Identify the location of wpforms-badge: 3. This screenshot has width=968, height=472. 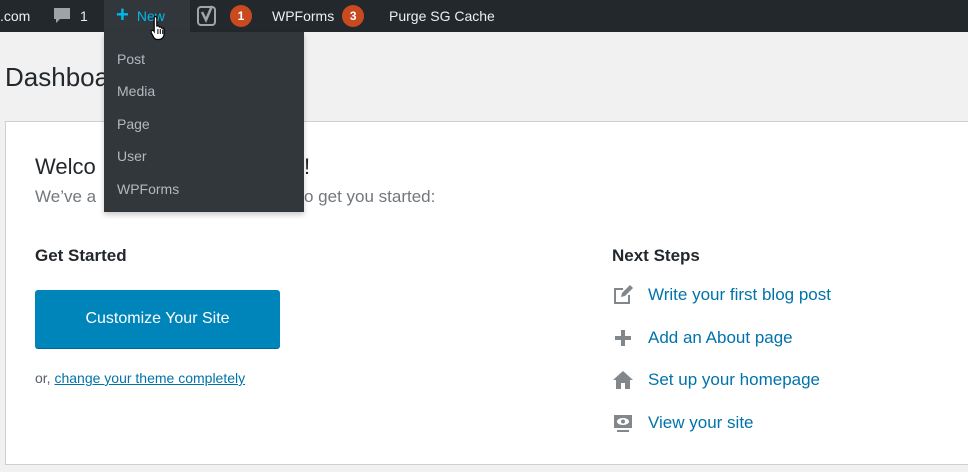
(353, 16).